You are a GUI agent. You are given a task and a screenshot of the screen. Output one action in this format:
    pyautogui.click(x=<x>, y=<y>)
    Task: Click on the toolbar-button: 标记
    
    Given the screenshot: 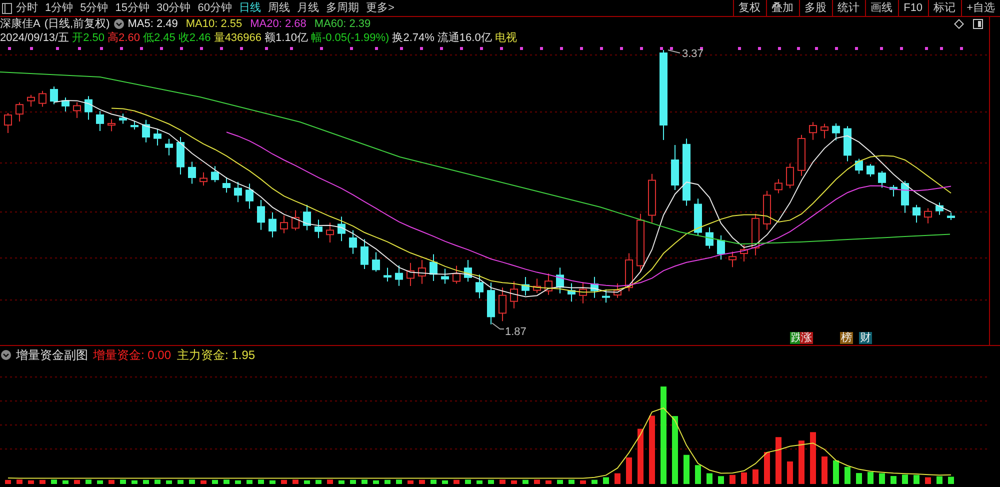 What is the action you would take?
    pyautogui.click(x=944, y=8)
    